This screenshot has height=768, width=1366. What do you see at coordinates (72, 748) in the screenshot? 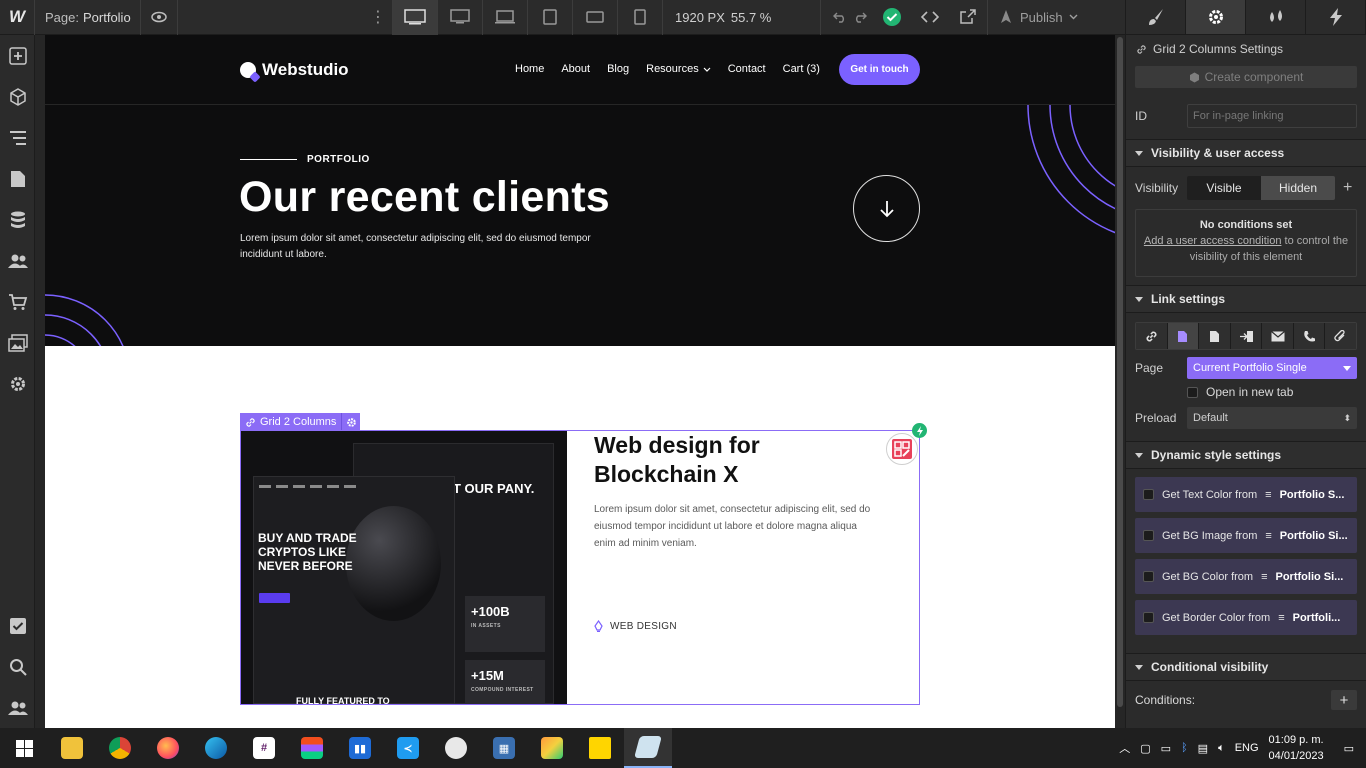
I see `file-explorer-icon` at bounding box center [72, 748].